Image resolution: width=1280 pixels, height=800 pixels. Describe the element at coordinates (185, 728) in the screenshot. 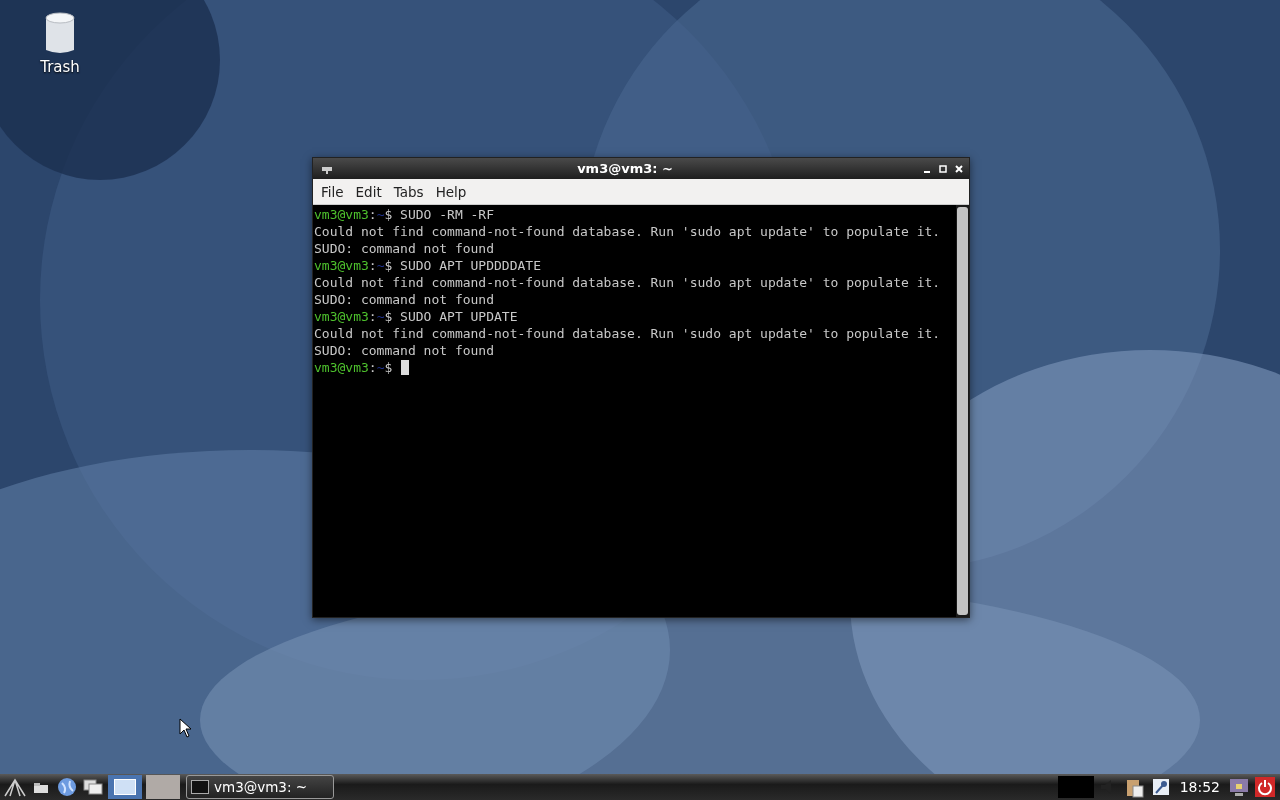

I see `mouse-pointer-icon` at that location.